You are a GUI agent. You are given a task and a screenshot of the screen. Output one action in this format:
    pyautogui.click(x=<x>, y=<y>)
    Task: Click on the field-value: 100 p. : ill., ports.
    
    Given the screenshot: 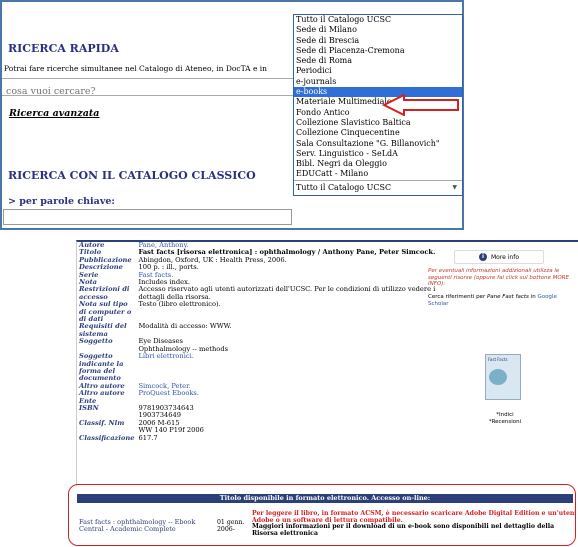 What is the action you would take?
    pyautogui.click(x=288, y=267)
    